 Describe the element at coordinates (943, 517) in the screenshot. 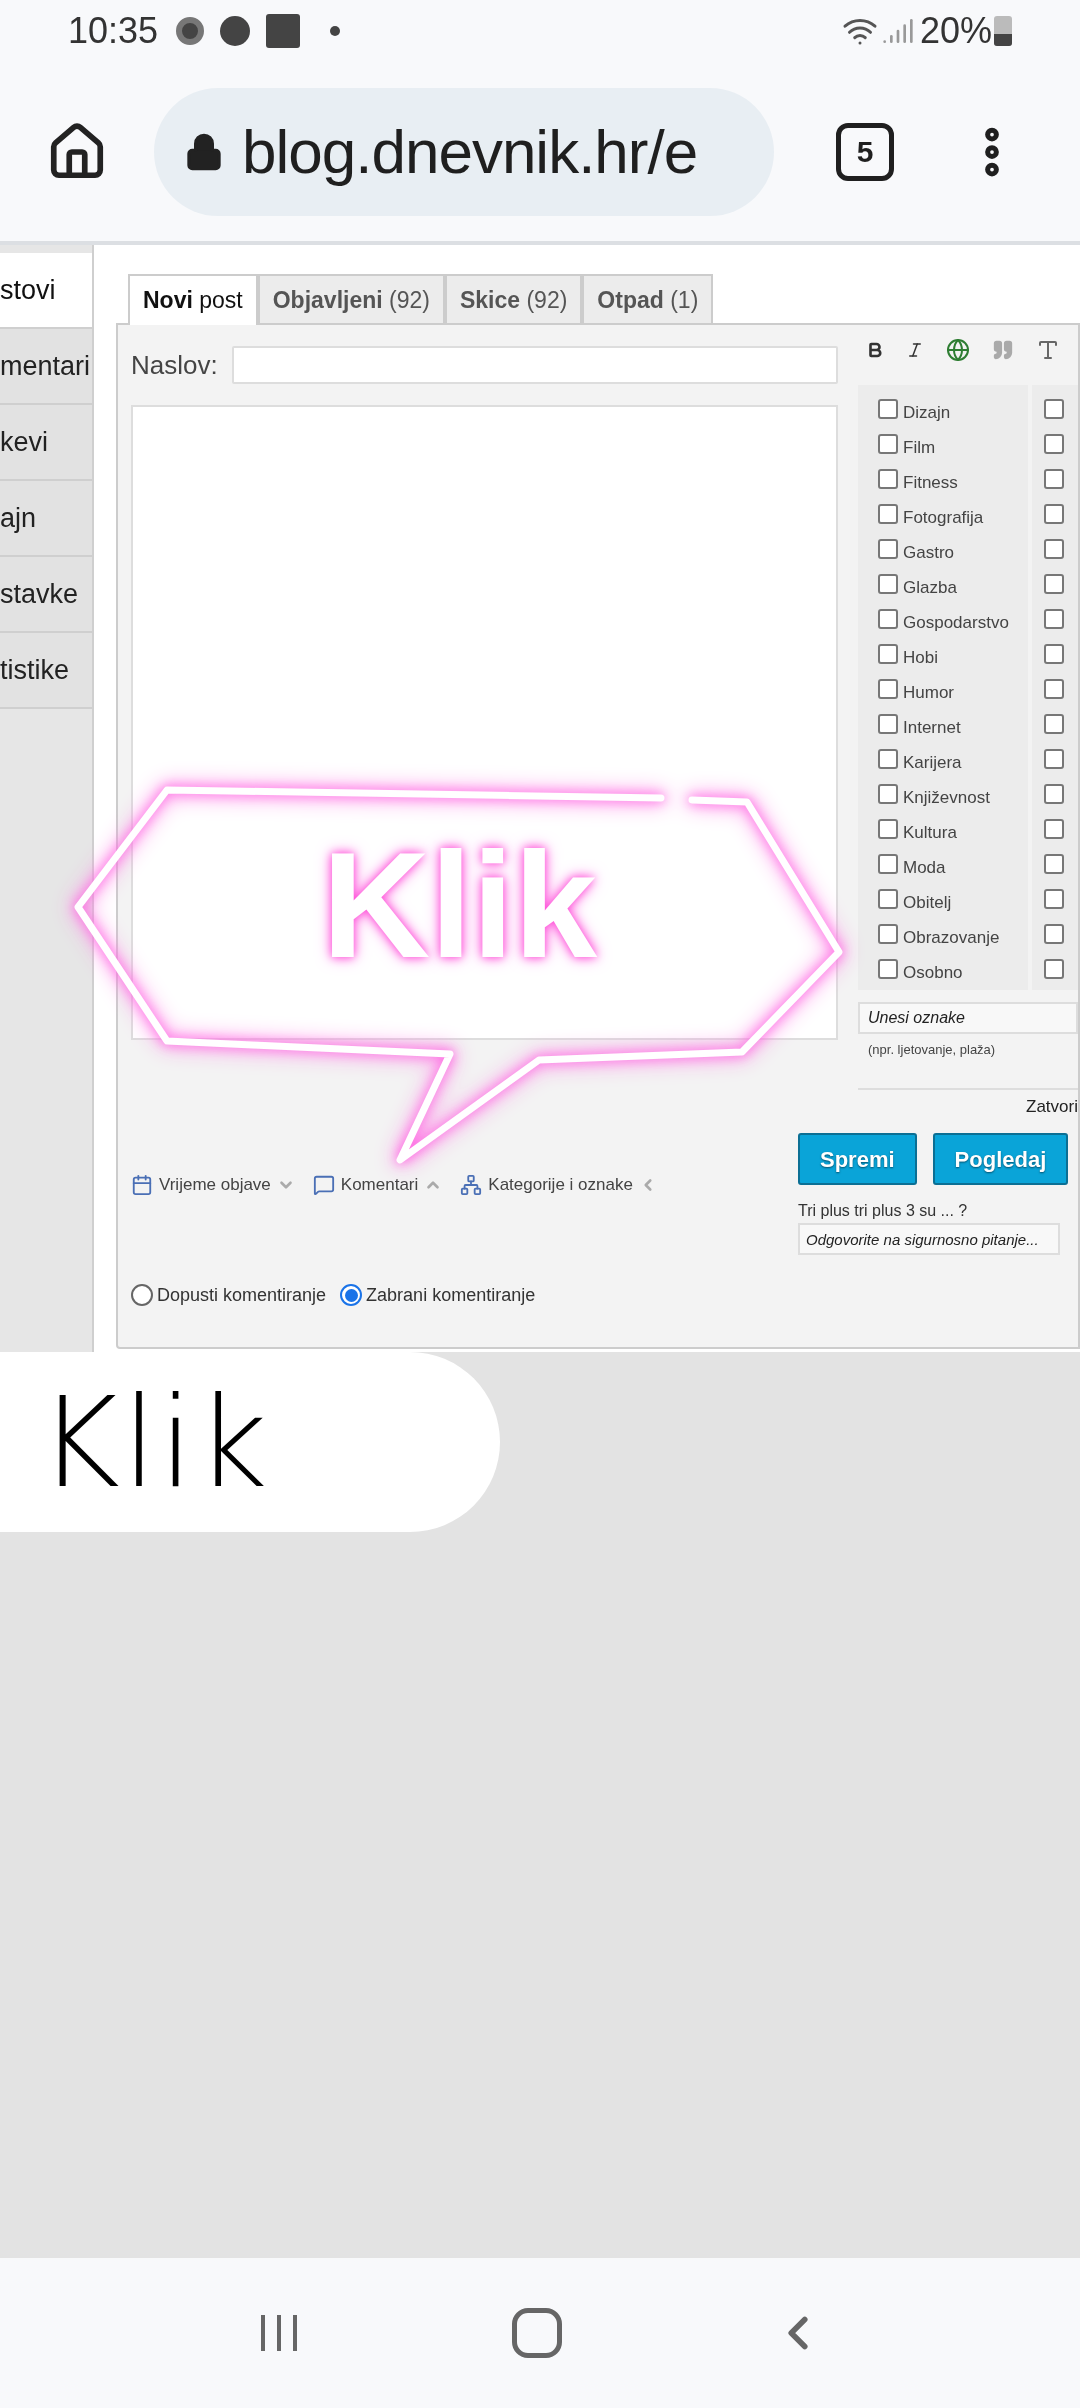

I see `category-label: Fotografija` at that location.